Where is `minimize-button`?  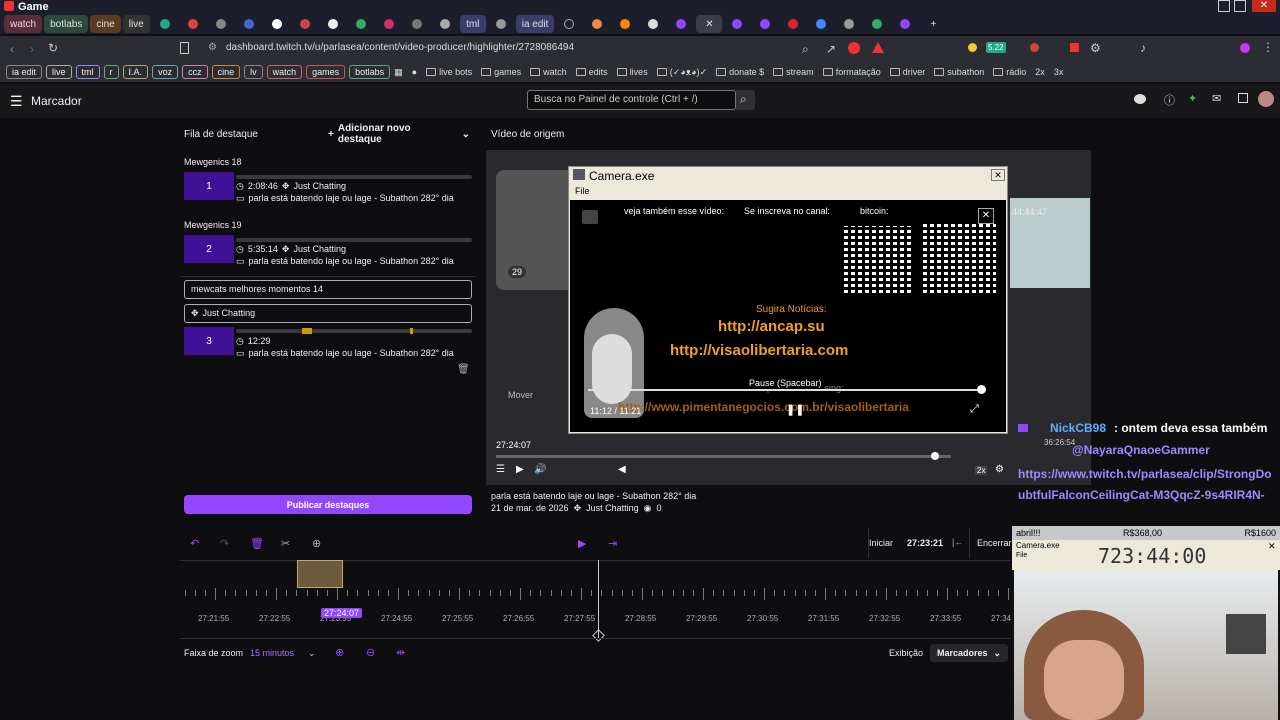 minimize-button is located at coordinates (1224, 6).